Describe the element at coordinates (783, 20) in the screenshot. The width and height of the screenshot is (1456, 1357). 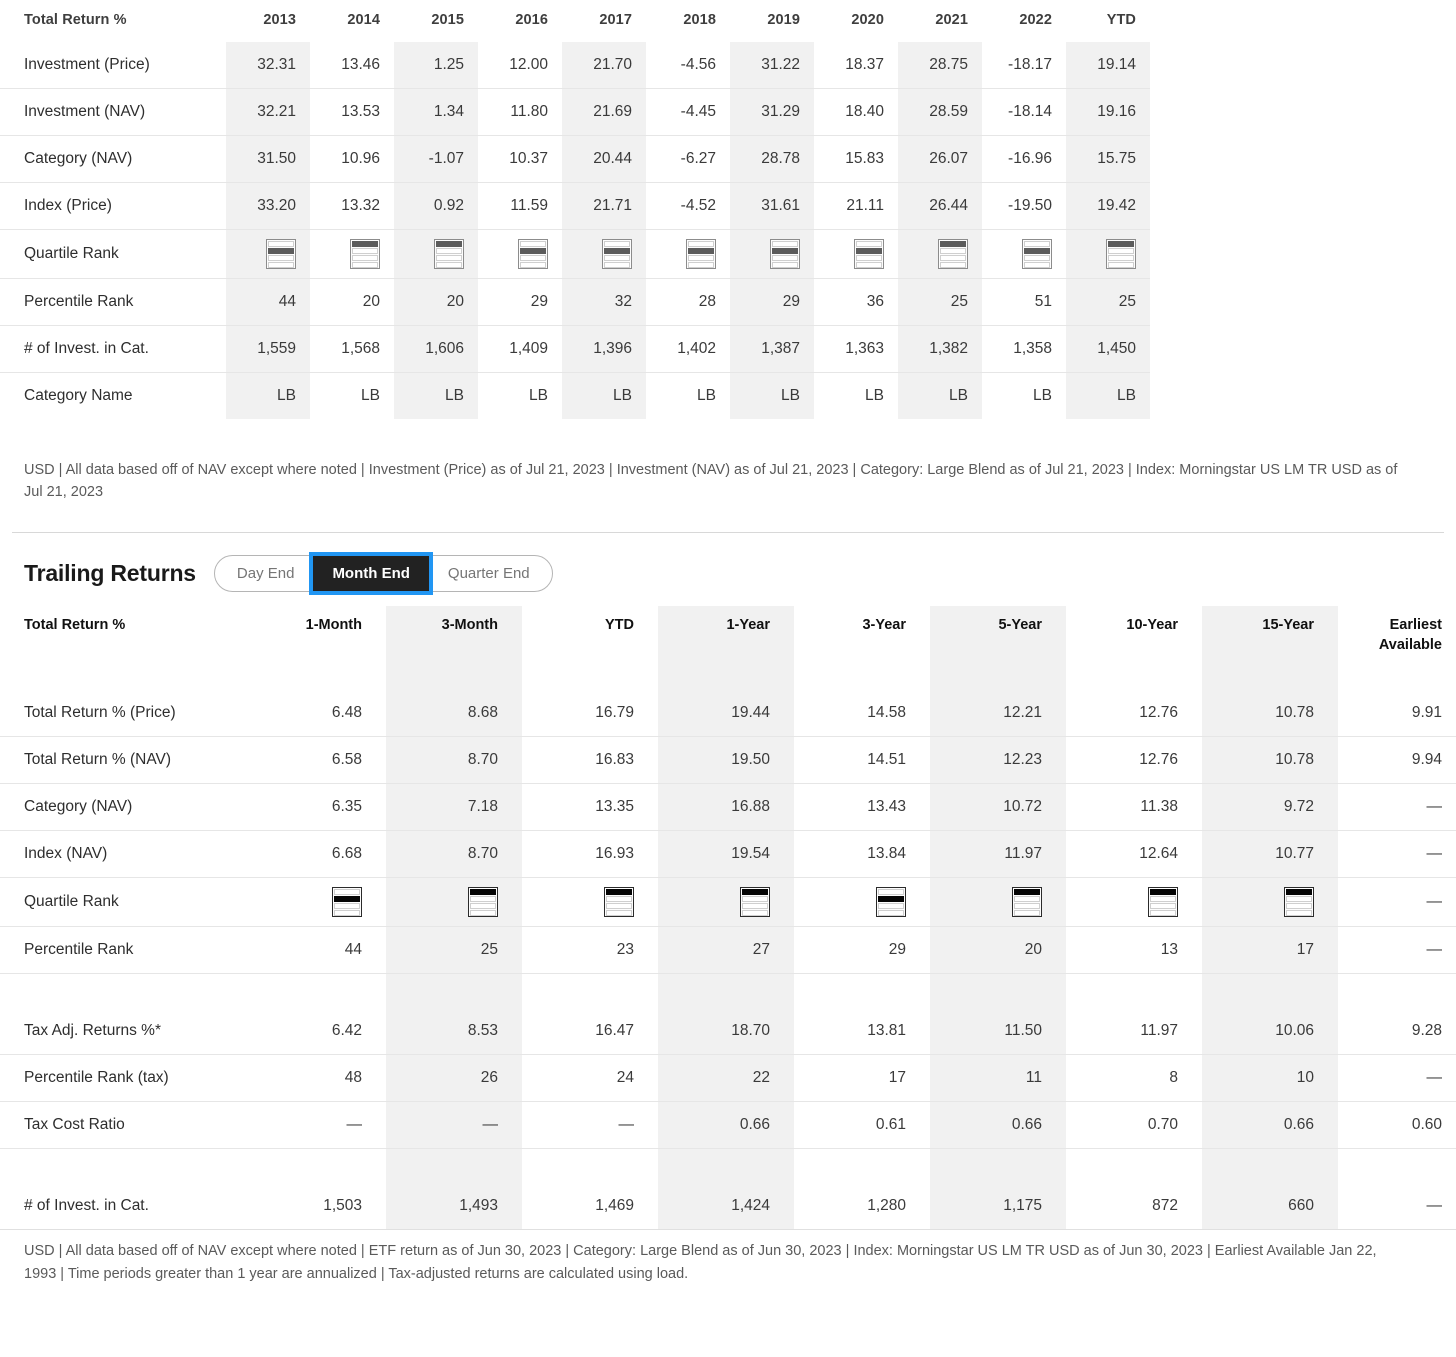
I see `annual-col-header-2019: 2019` at that location.